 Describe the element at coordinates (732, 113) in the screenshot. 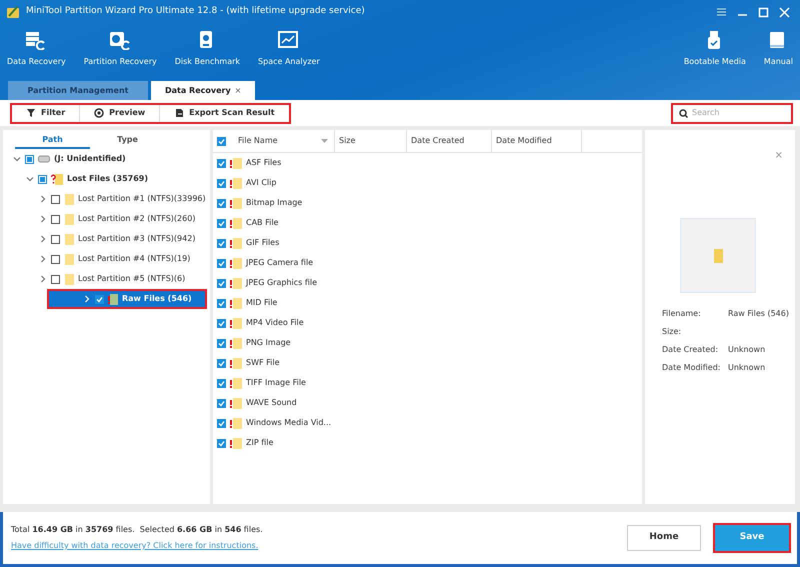

I see `search-field: Search` at that location.